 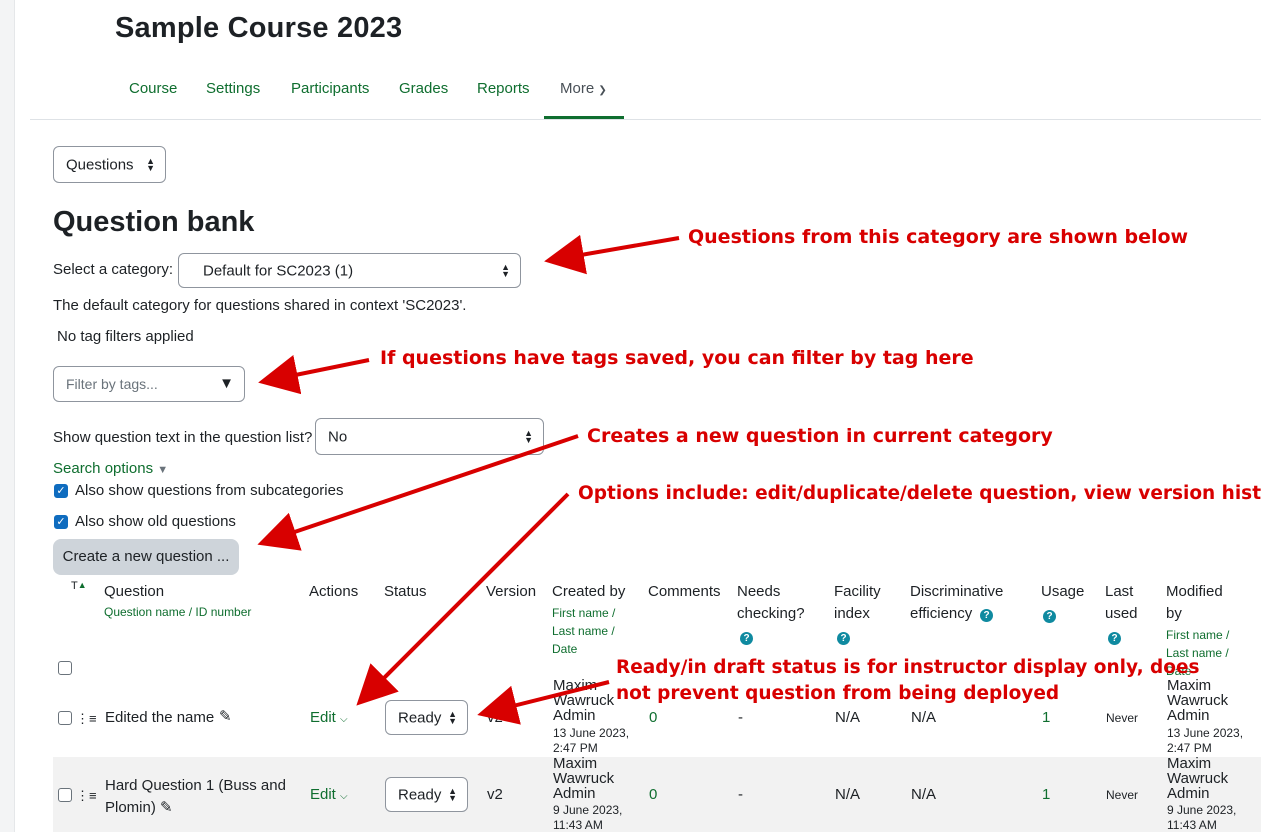 I want to click on col-discriminative-1: Discriminative, so click(x=957, y=591).